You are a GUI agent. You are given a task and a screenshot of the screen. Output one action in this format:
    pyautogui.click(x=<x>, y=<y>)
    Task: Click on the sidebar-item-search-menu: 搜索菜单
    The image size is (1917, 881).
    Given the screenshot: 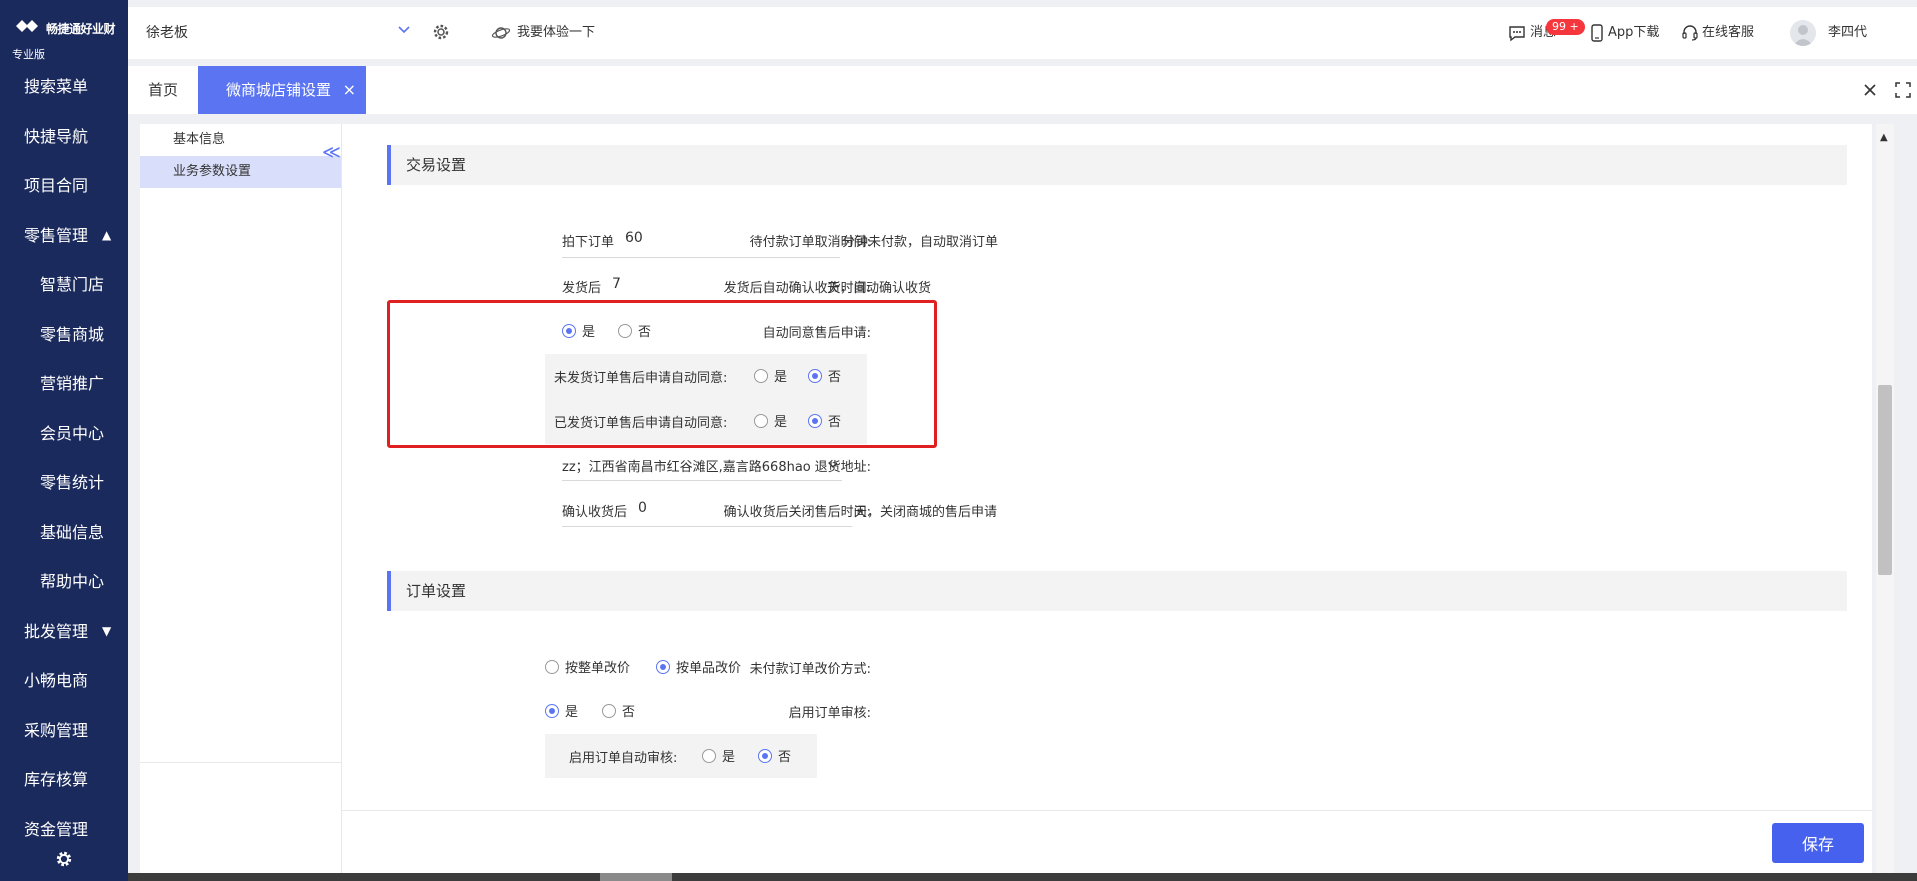 What is the action you would take?
    pyautogui.click(x=64, y=87)
    